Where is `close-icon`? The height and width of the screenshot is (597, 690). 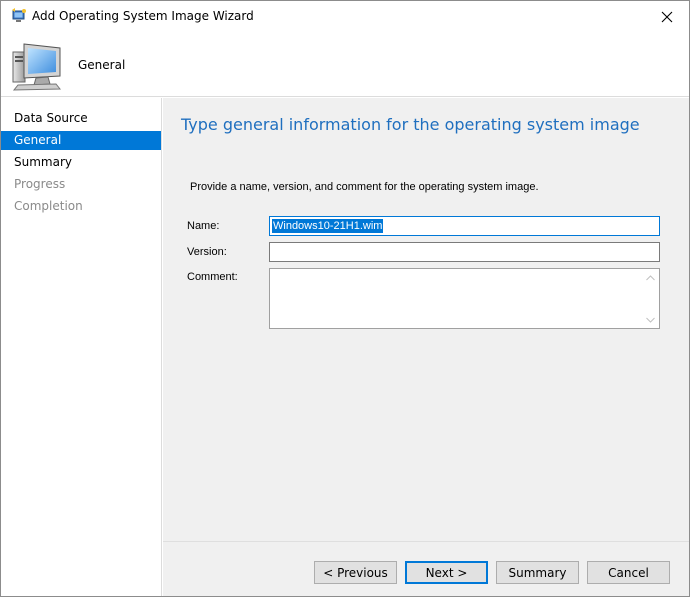
close-icon is located at coordinates (666, 16).